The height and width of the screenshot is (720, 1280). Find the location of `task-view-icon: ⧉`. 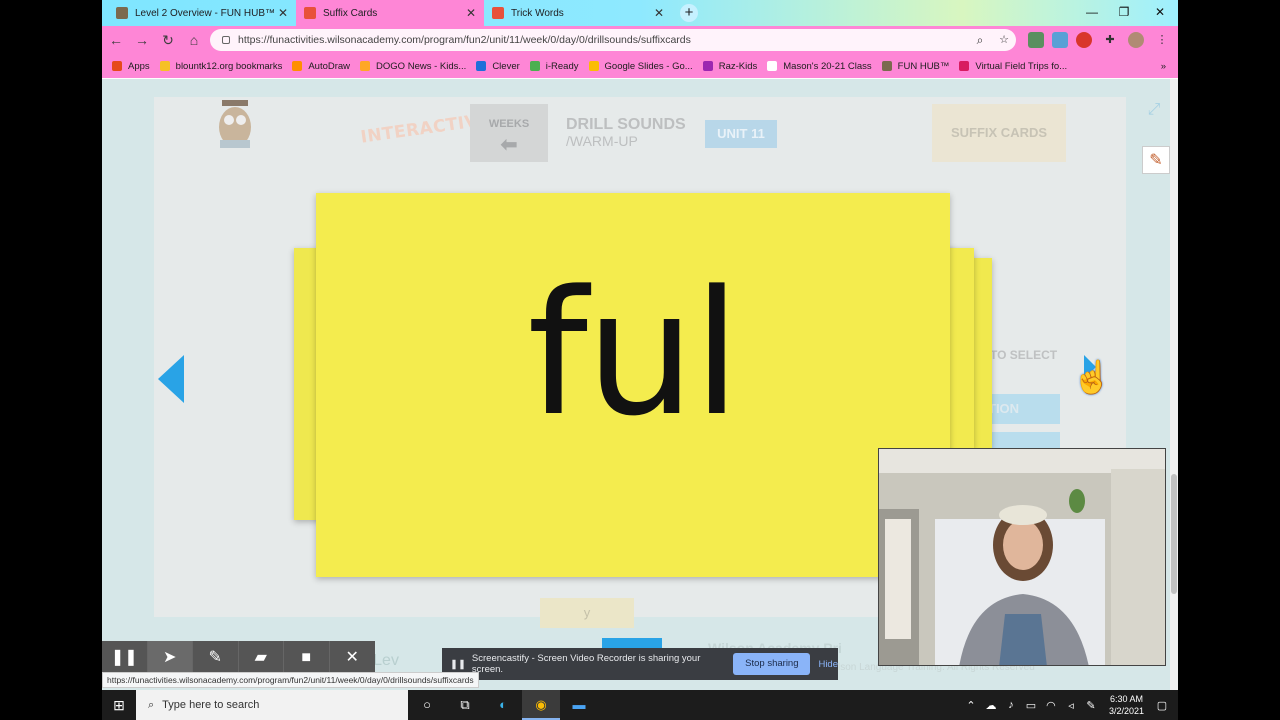

task-view-icon: ⧉ is located at coordinates (465, 705).